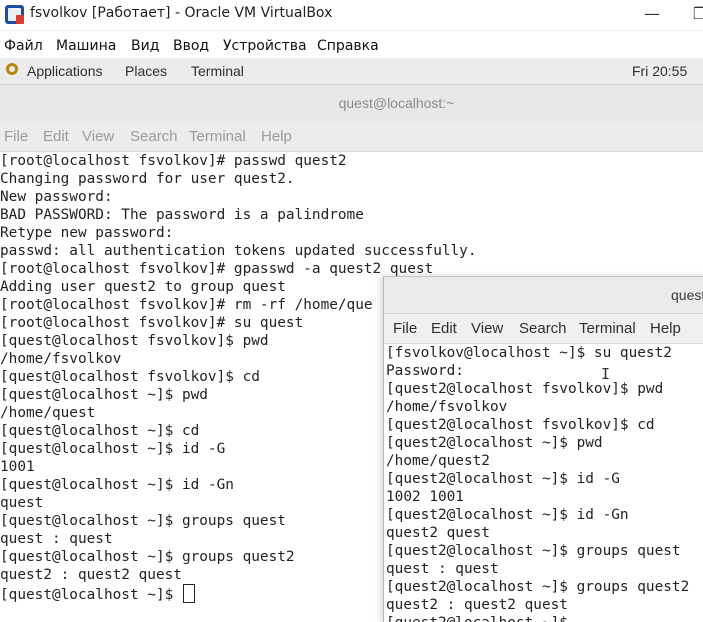 This screenshot has height=622, width=703. I want to click on menu-input: Ввод, so click(191, 46).